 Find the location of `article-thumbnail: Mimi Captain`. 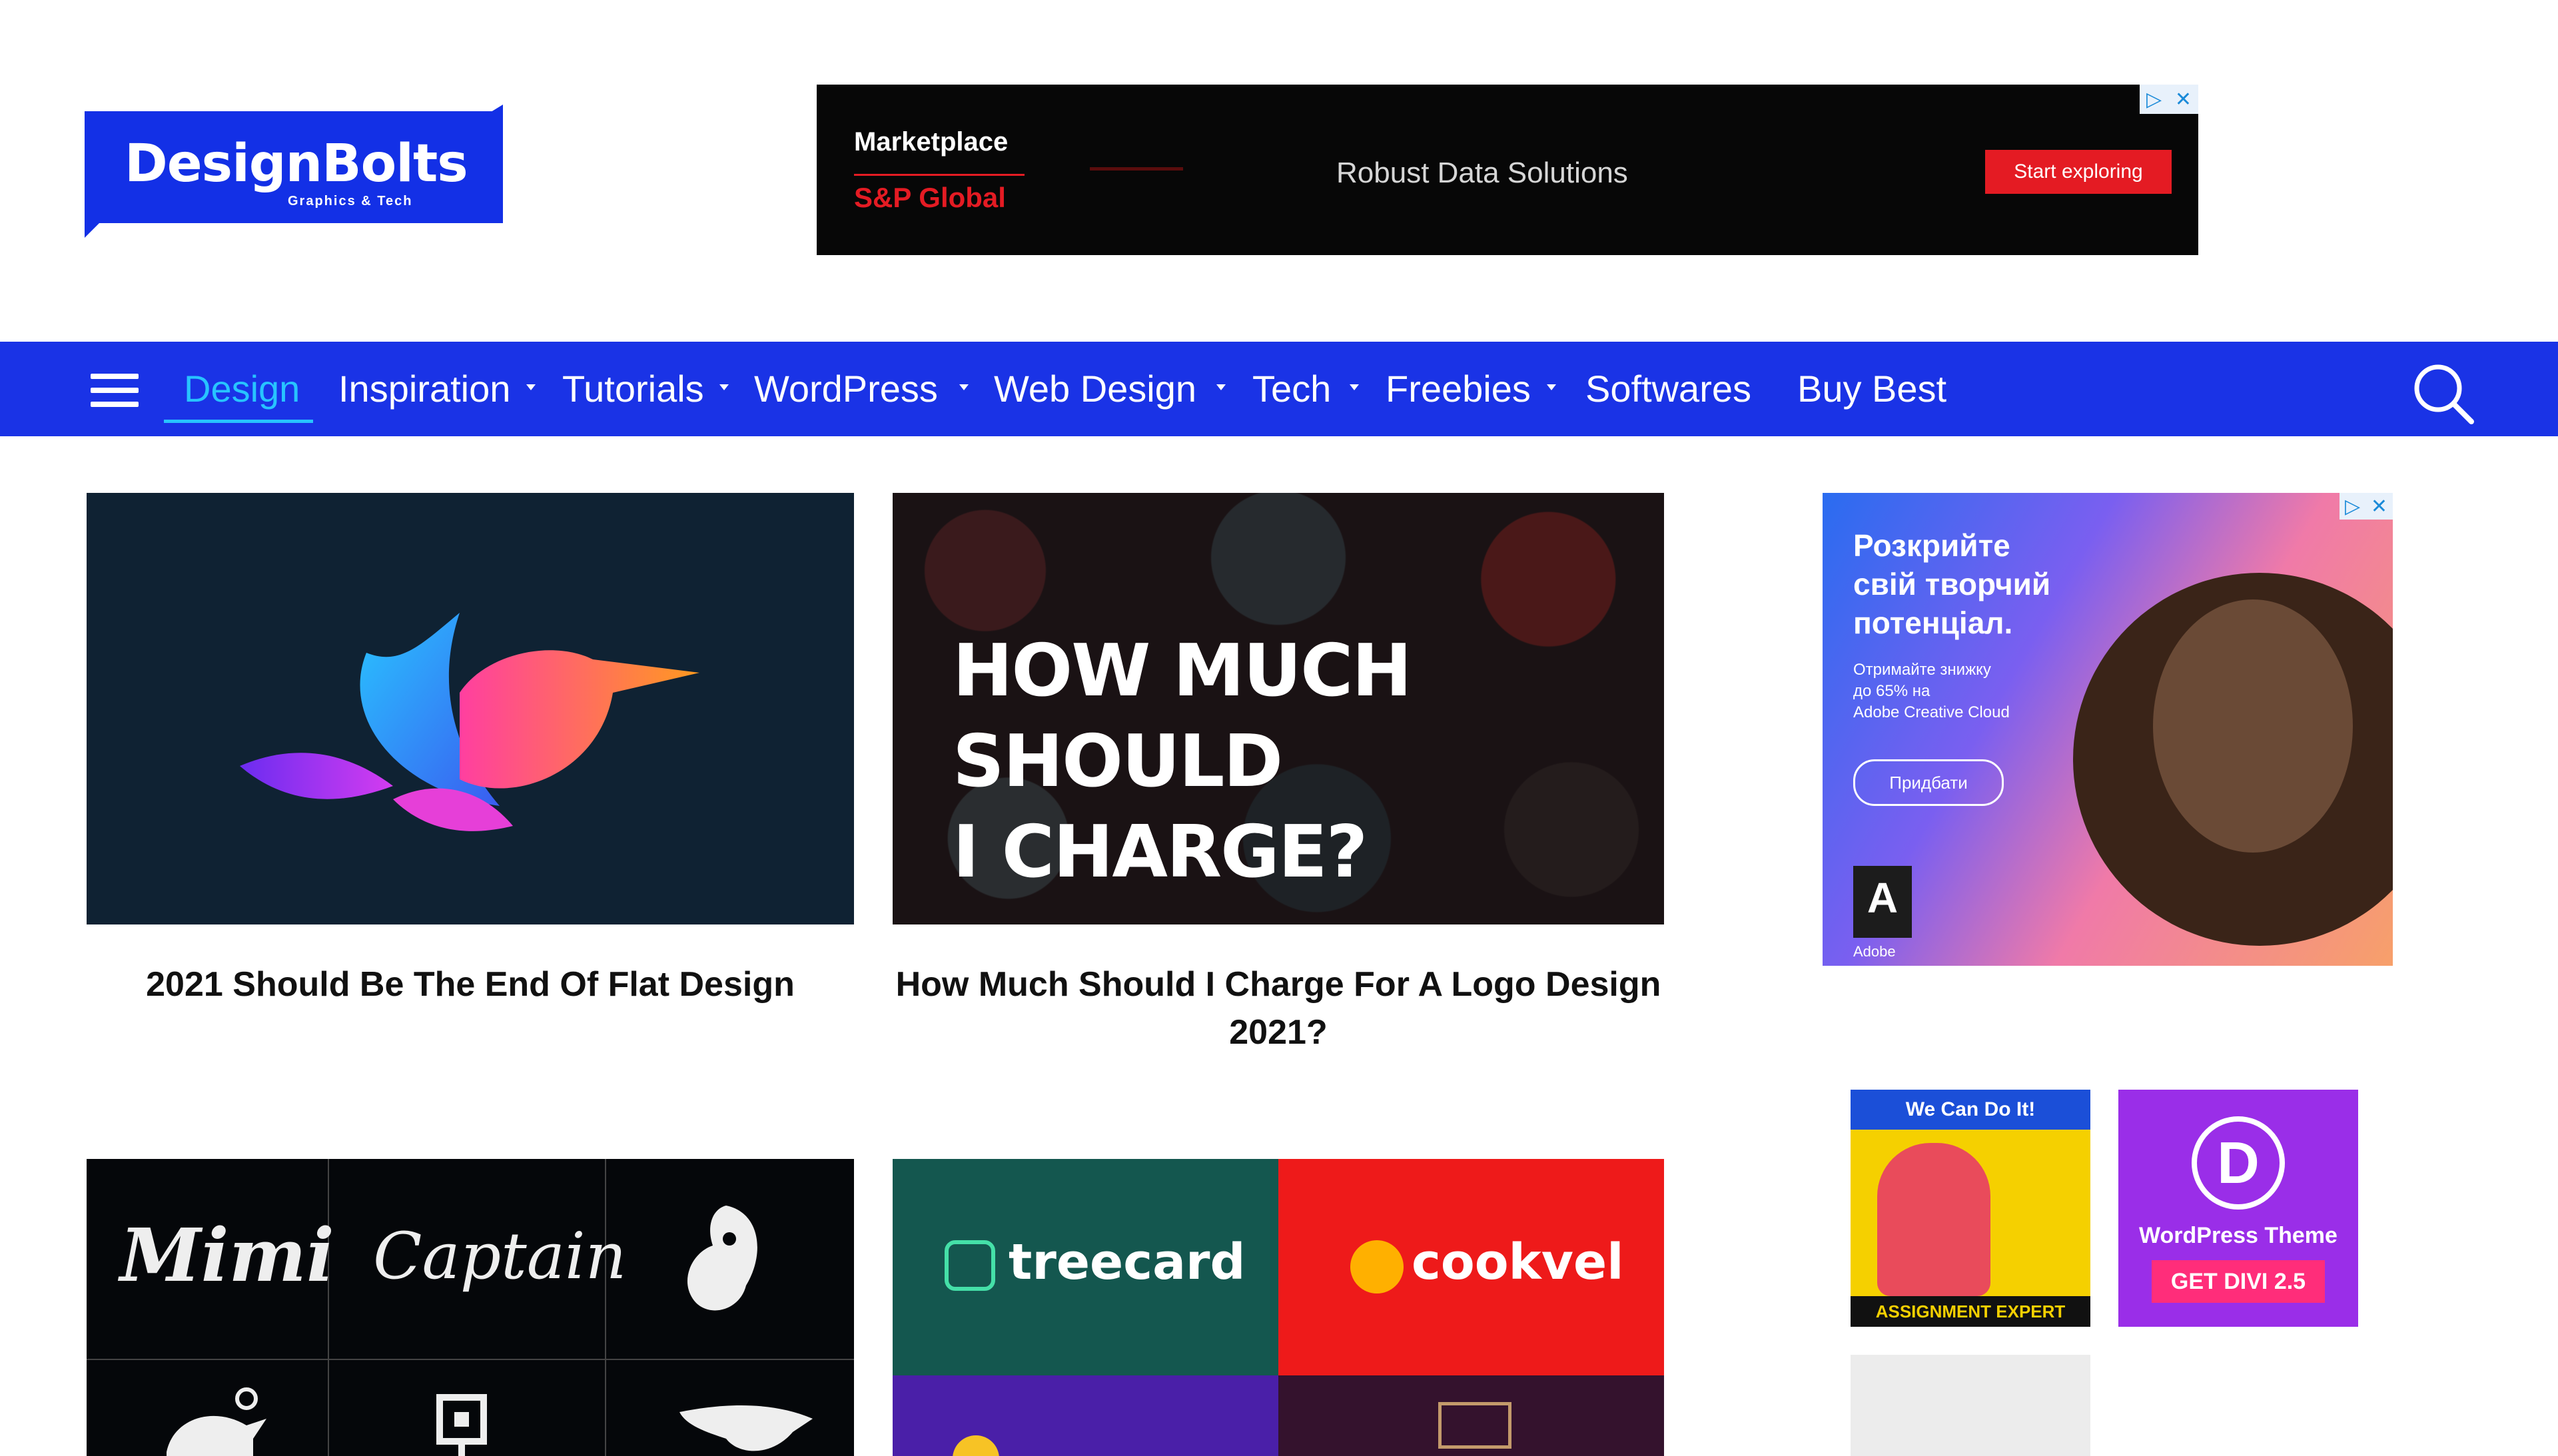

article-thumbnail: Mimi Captain is located at coordinates (470, 1307).